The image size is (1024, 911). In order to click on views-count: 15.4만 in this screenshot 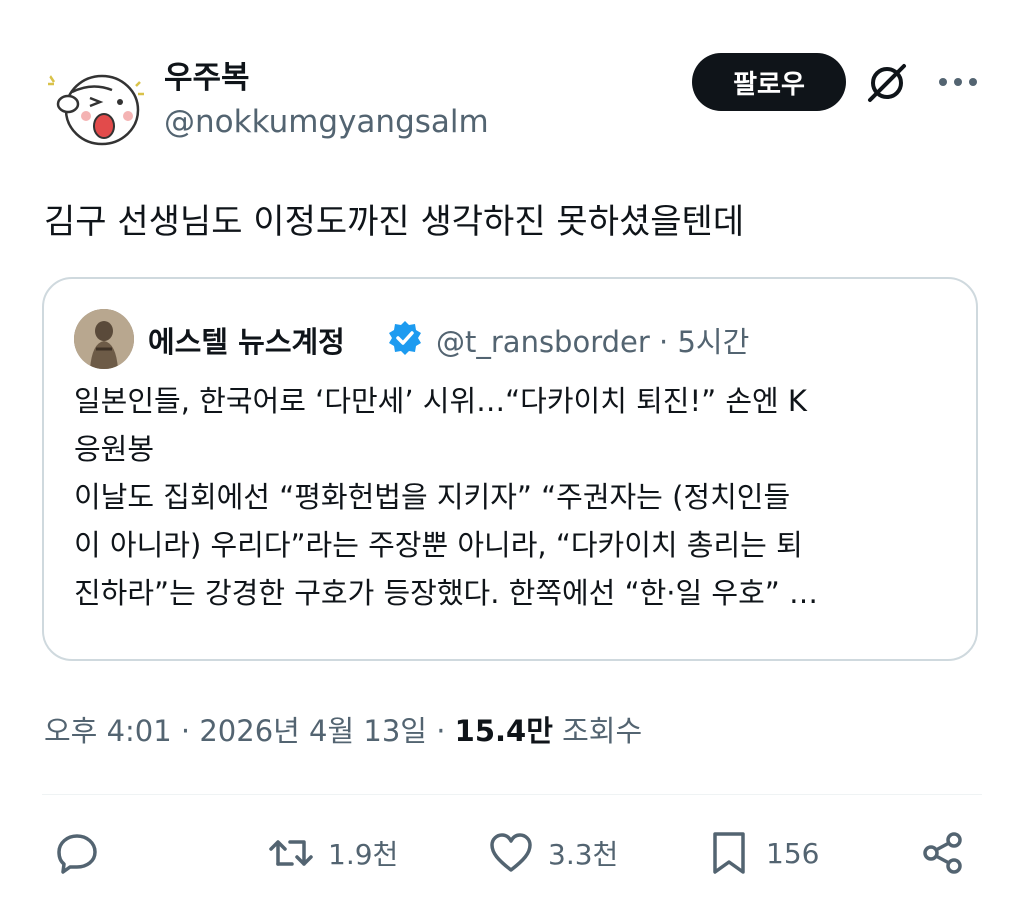, I will do `click(503, 731)`.